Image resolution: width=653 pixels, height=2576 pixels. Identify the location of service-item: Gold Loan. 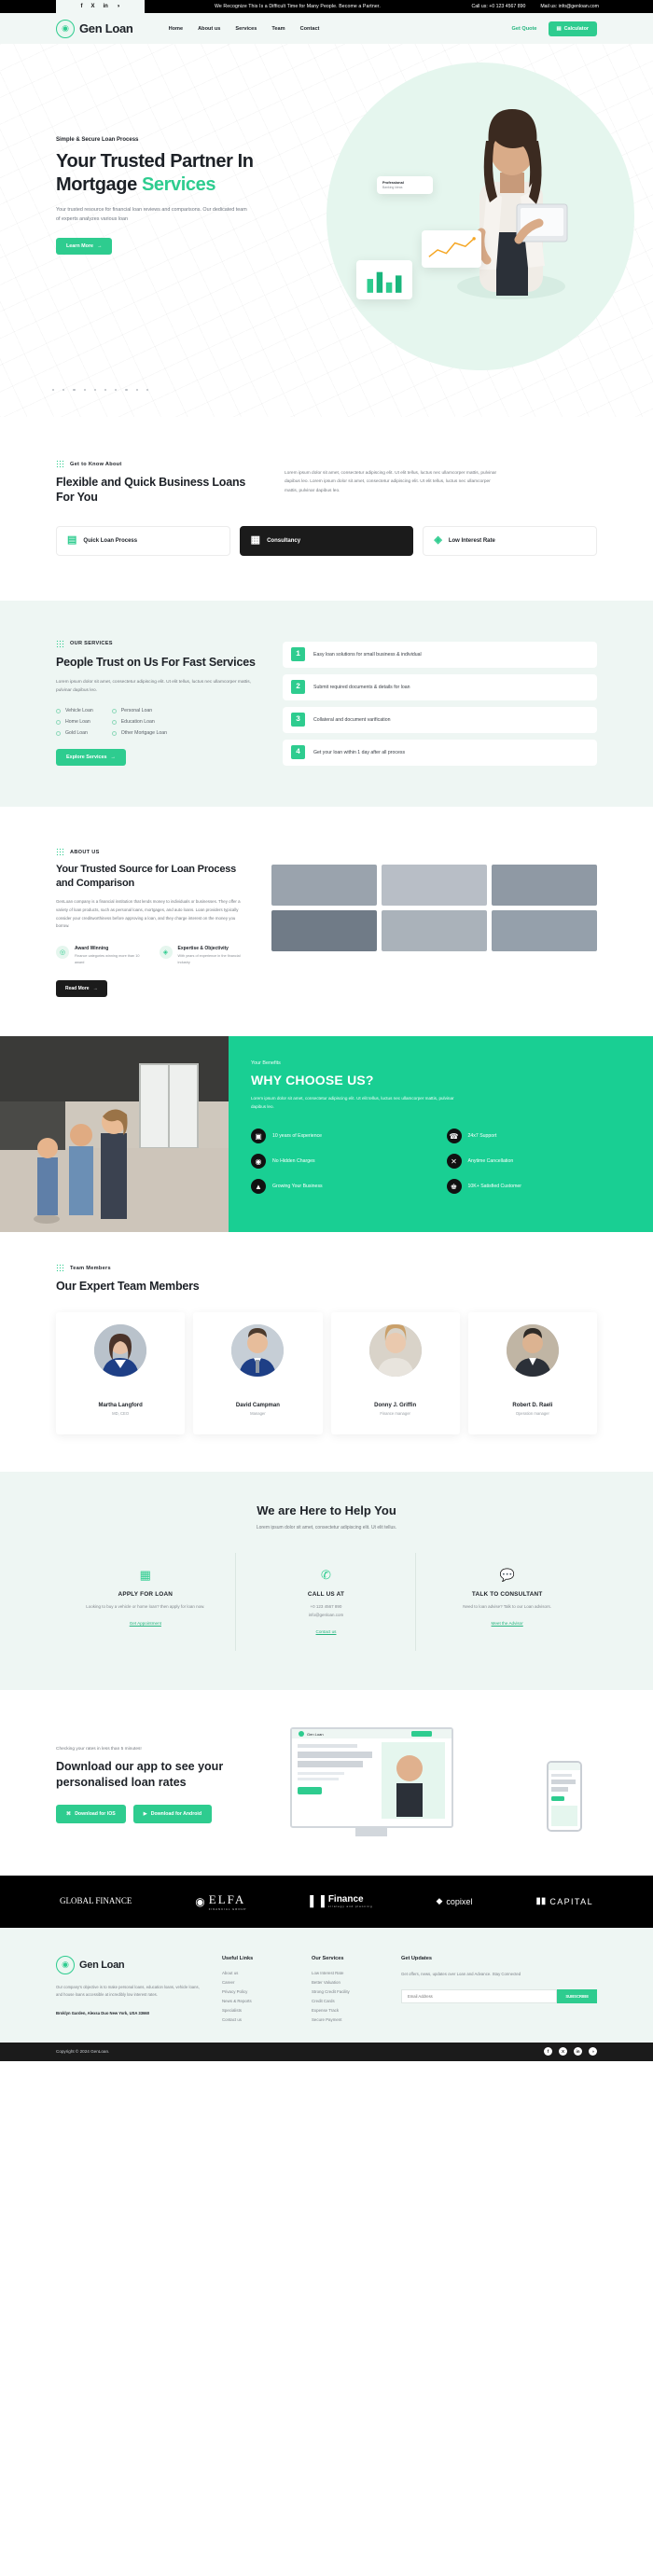
(74, 733).